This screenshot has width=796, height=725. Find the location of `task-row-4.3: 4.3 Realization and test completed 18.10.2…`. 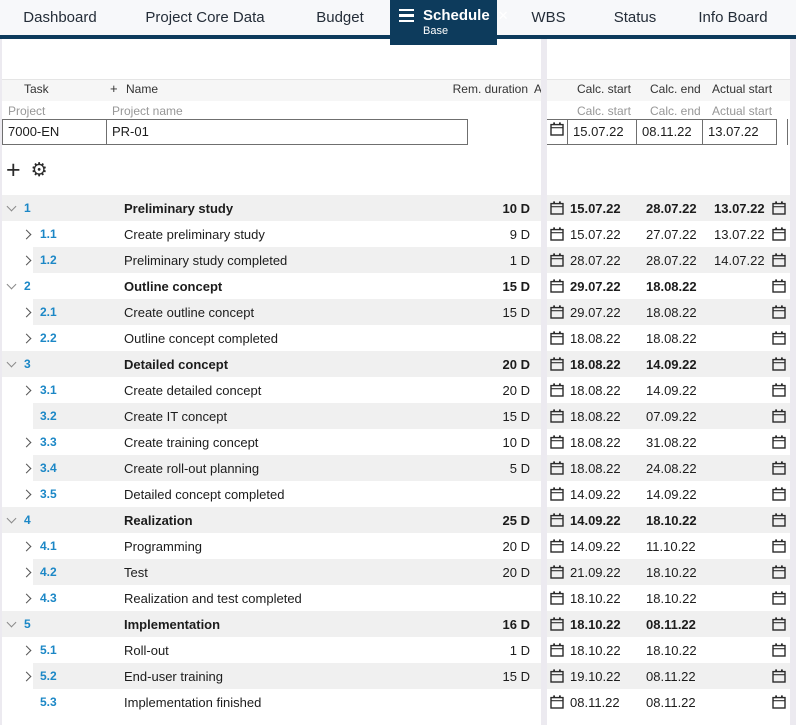

task-row-4.3: 4.3 Realization and test completed 18.10.2… is located at coordinates (396, 598).